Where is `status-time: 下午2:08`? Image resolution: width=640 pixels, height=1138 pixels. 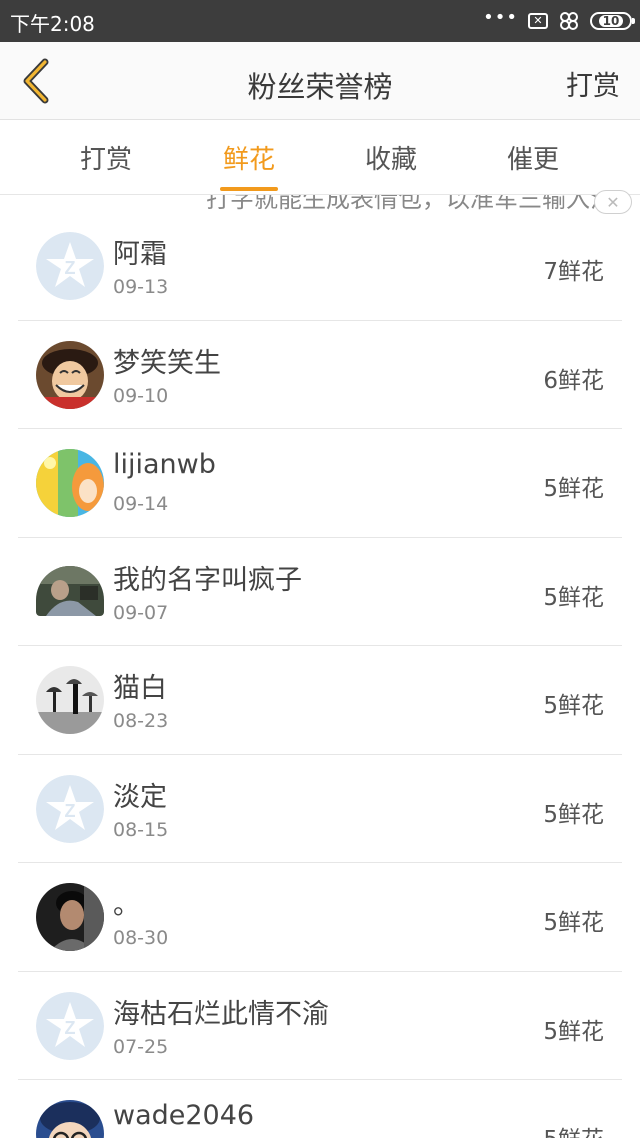 status-time: 下午2:08 is located at coordinates (52, 24).